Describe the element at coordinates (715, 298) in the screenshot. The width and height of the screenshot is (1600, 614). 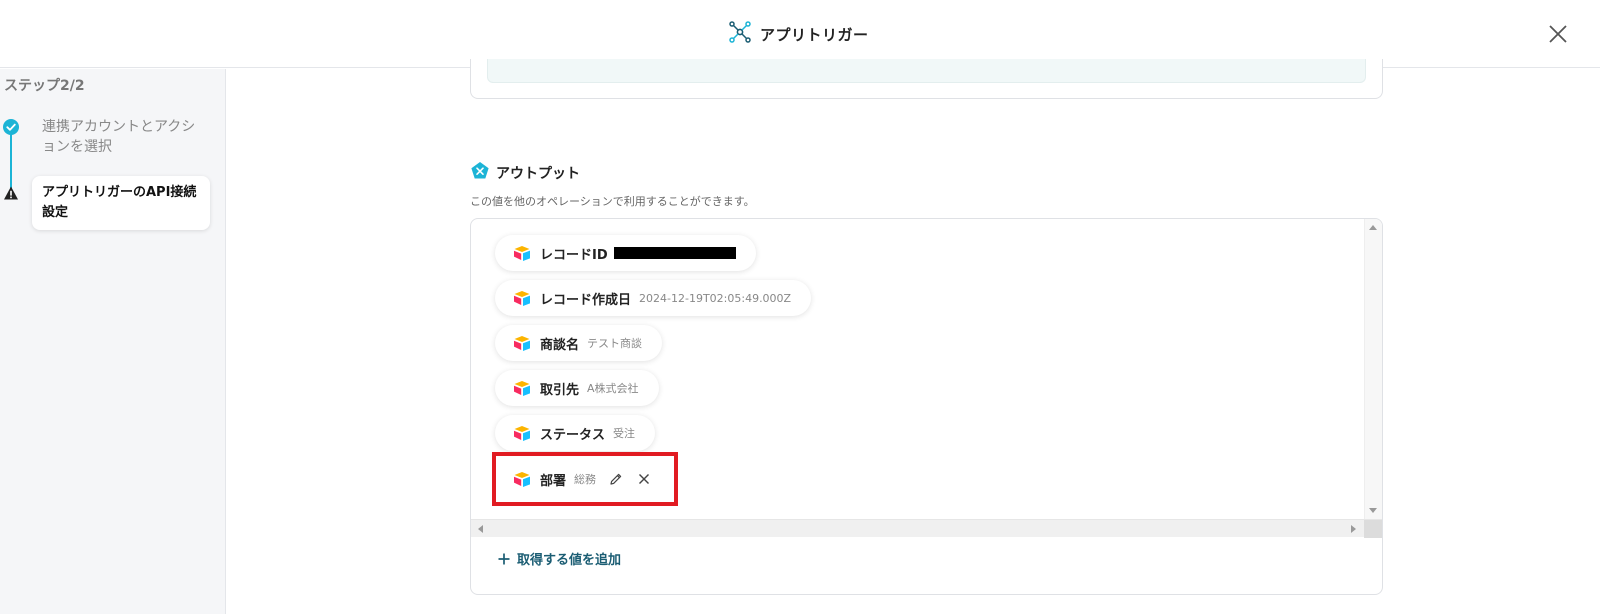
I see `output-item-value: 2024-12-19T02:05:49.000Z` at that location.